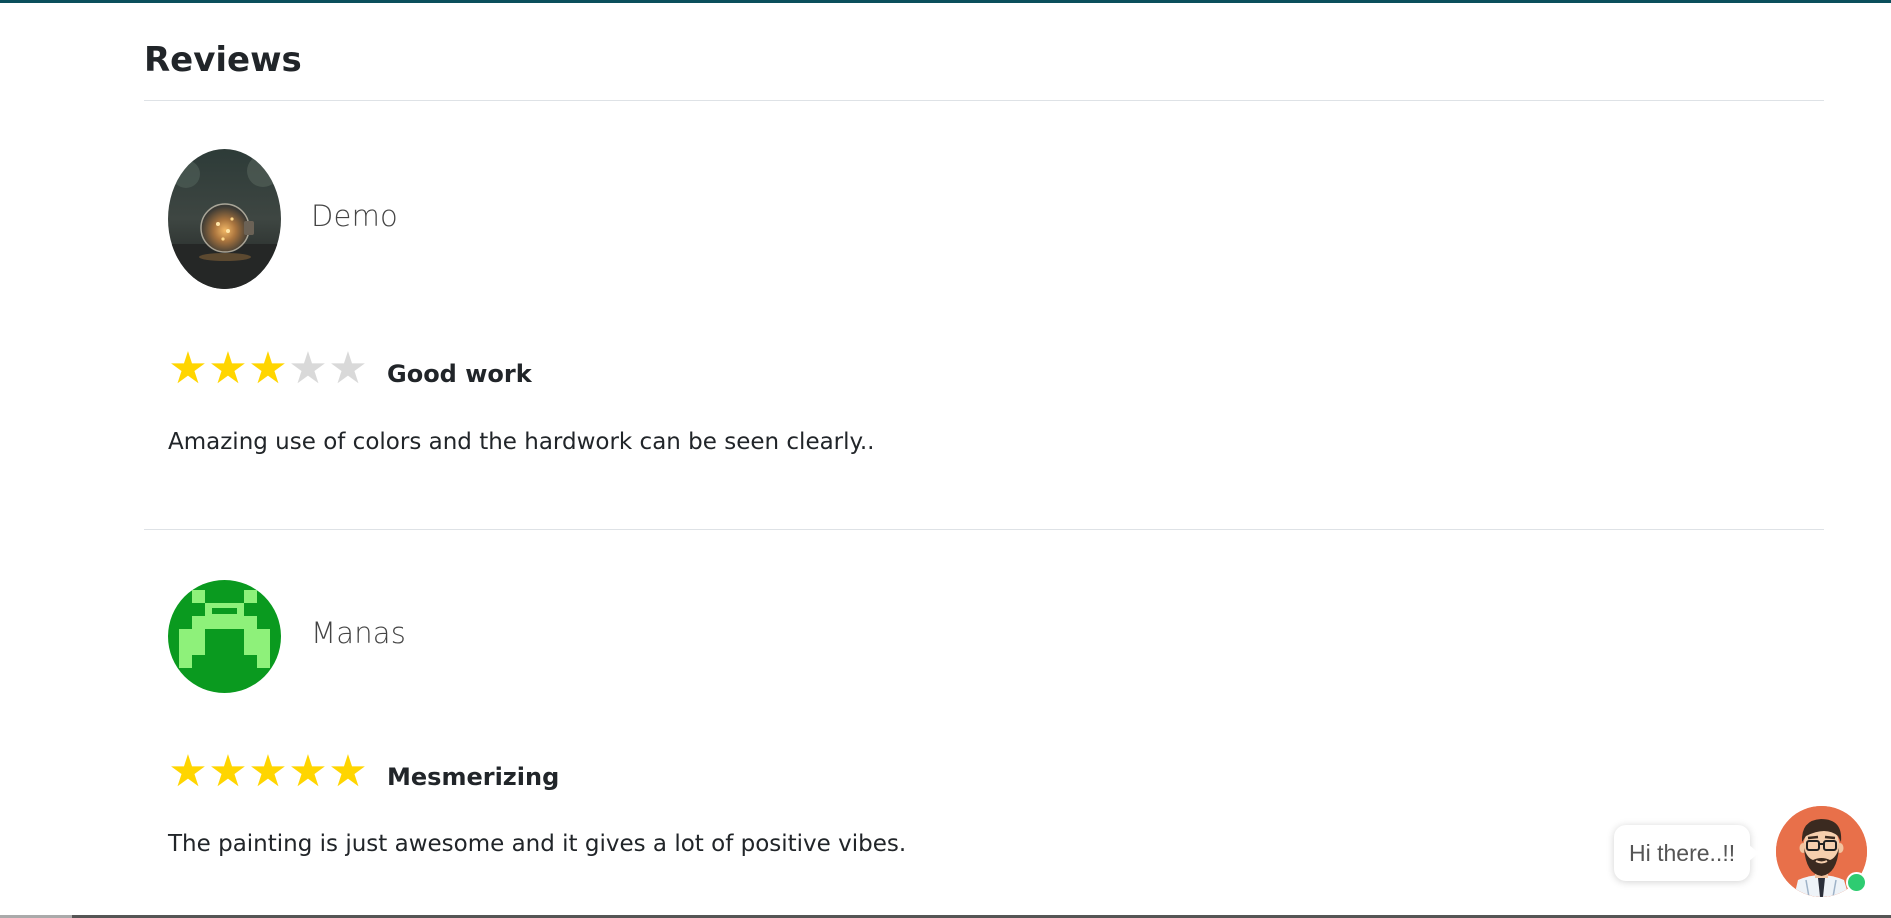  I want to click on green-identicon-icon, so click(224, 636).